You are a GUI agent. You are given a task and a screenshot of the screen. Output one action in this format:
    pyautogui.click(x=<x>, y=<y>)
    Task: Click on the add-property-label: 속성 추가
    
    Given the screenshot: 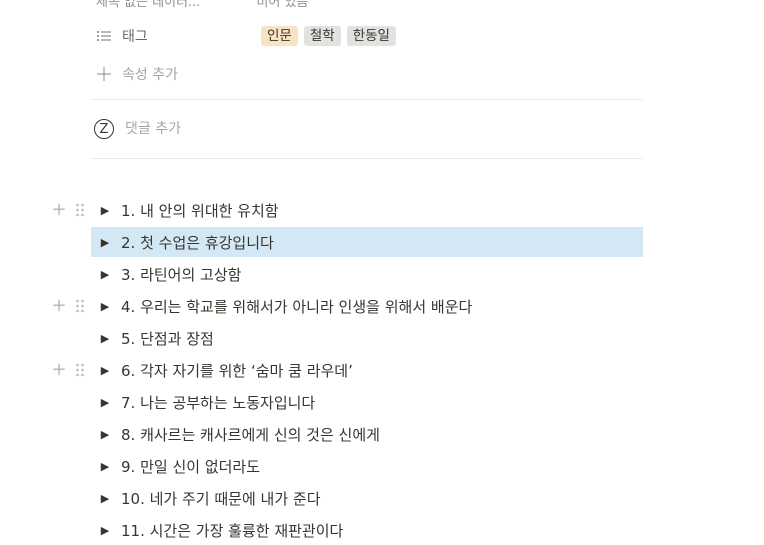 What is the action you would take?
    pyautogui.click(x=150, y=75)
    